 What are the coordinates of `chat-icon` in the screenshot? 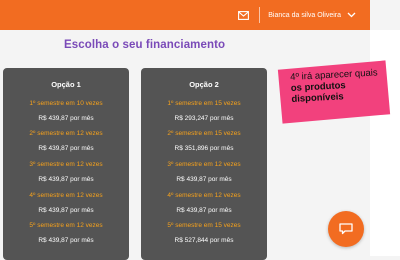 It's located at (346, 229).